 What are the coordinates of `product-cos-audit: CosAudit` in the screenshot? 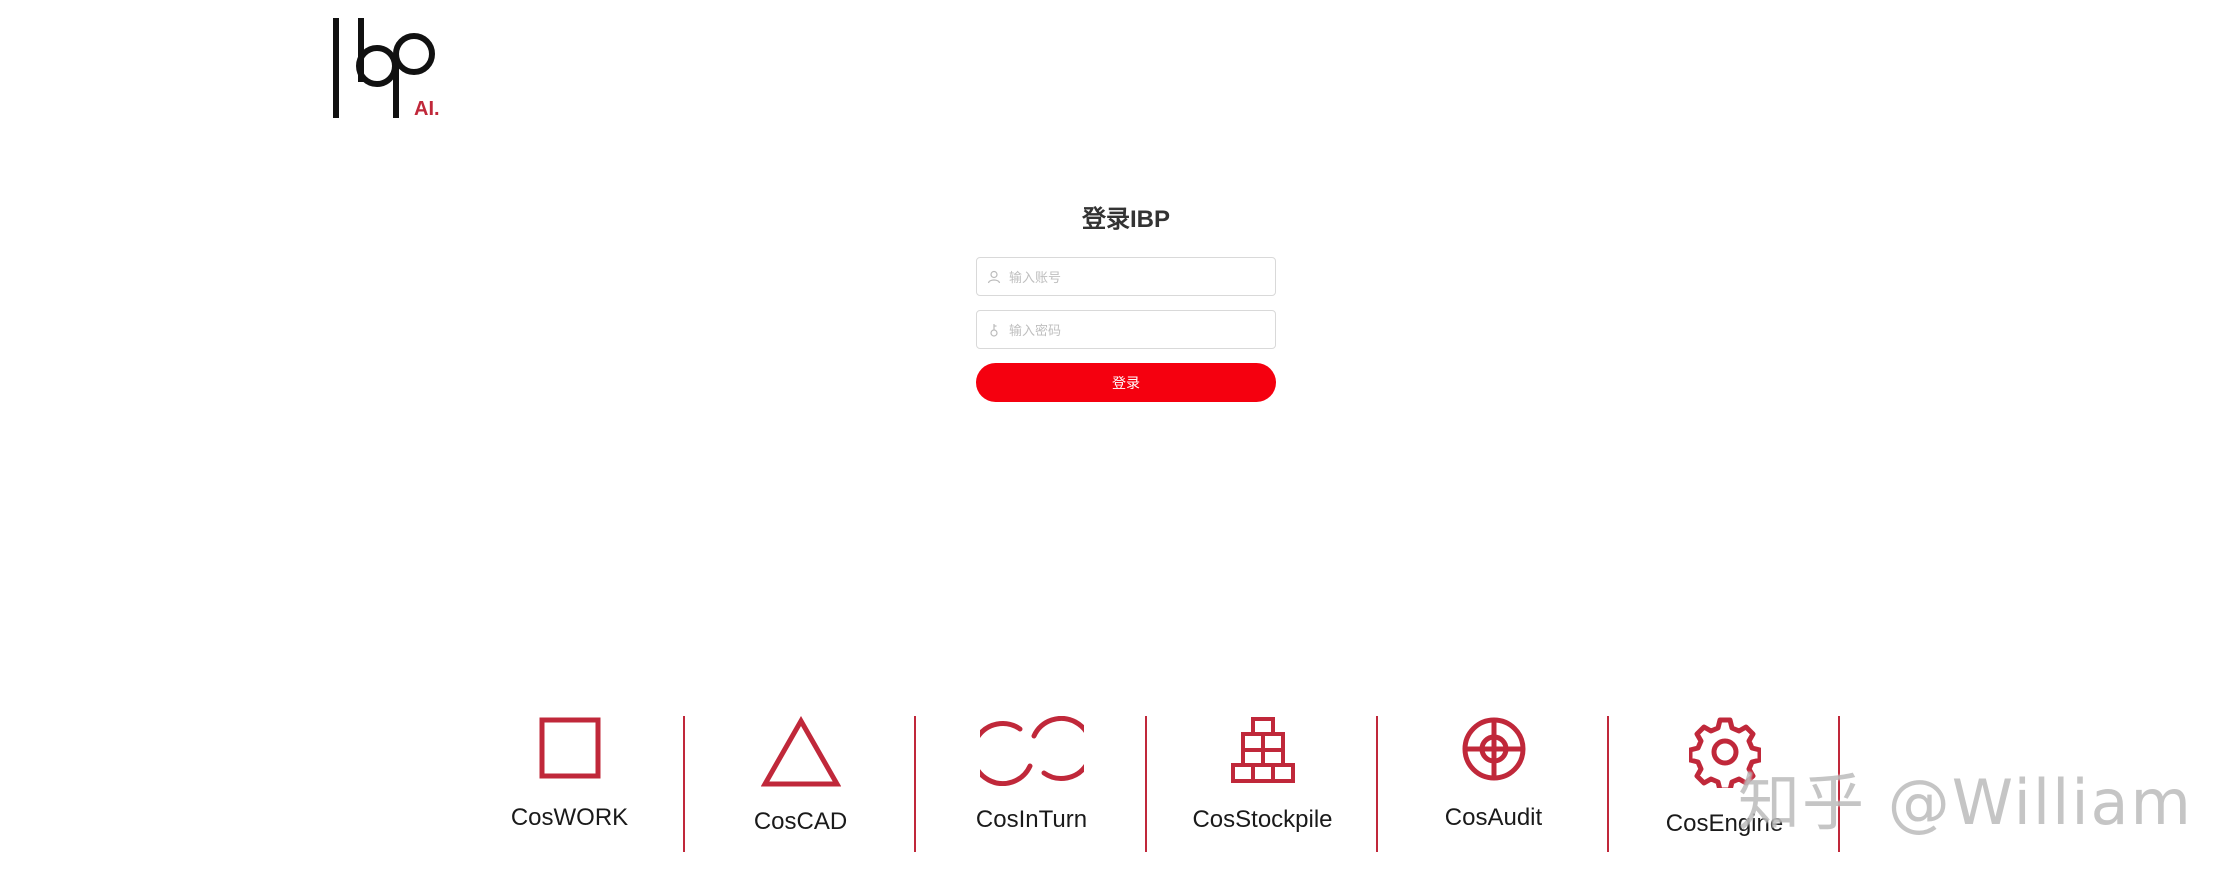 It's located at (1493, 784).